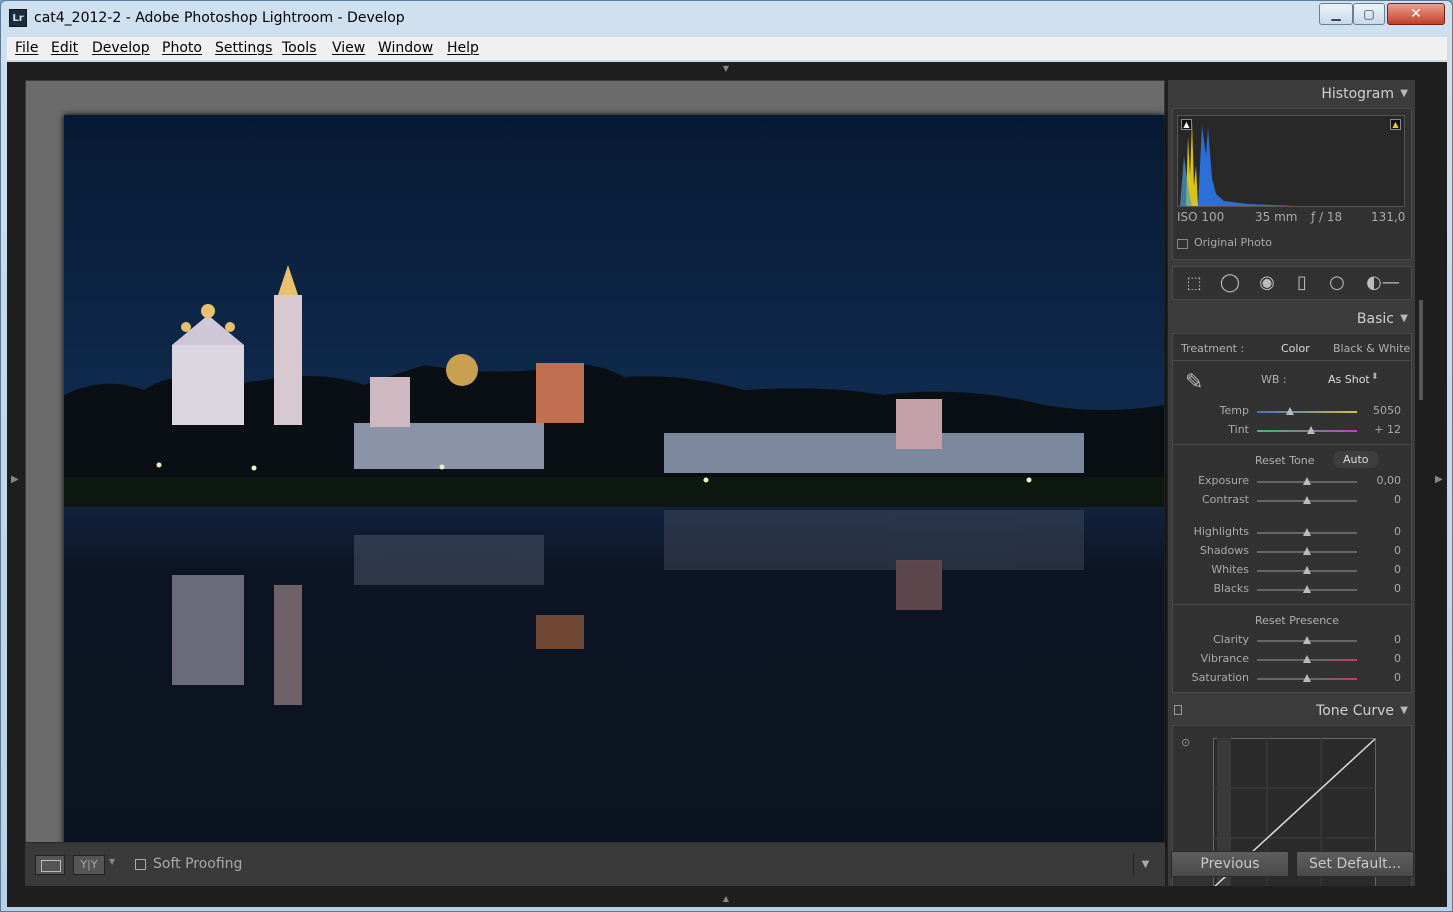  Describe the element at coordinates (243, 48) in the screenshot. I see `menu-settings: Settings` at that location.